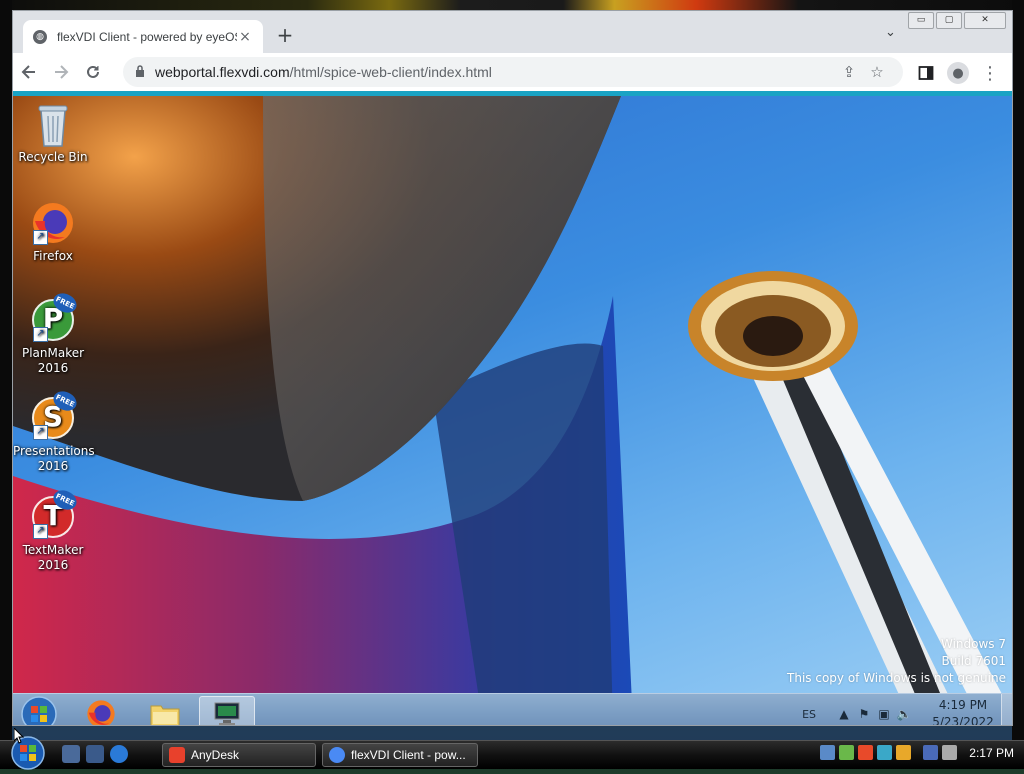  I want to click on desktop-icon-label: Presentations 2016, so click(54, 458).